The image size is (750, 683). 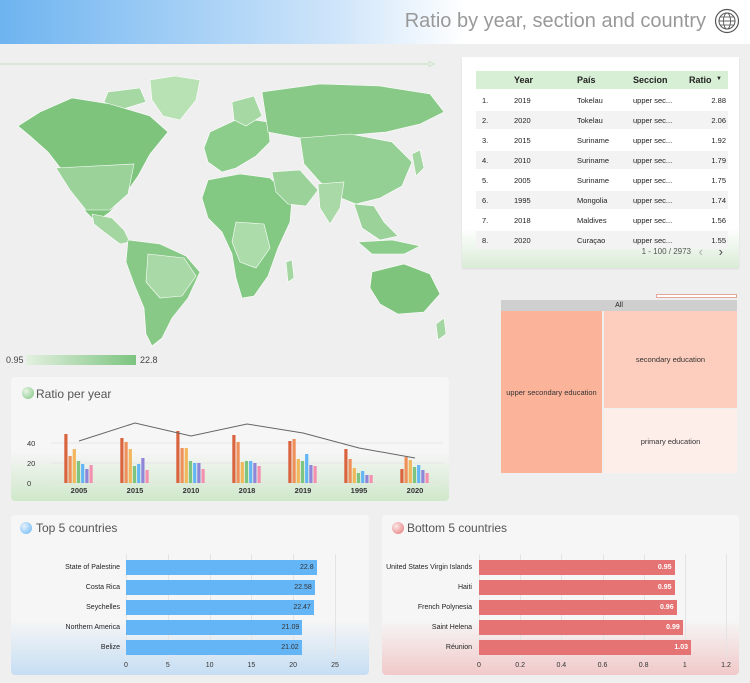 I want to click on table-cell-year: 2010, so click(x=522, y=160).